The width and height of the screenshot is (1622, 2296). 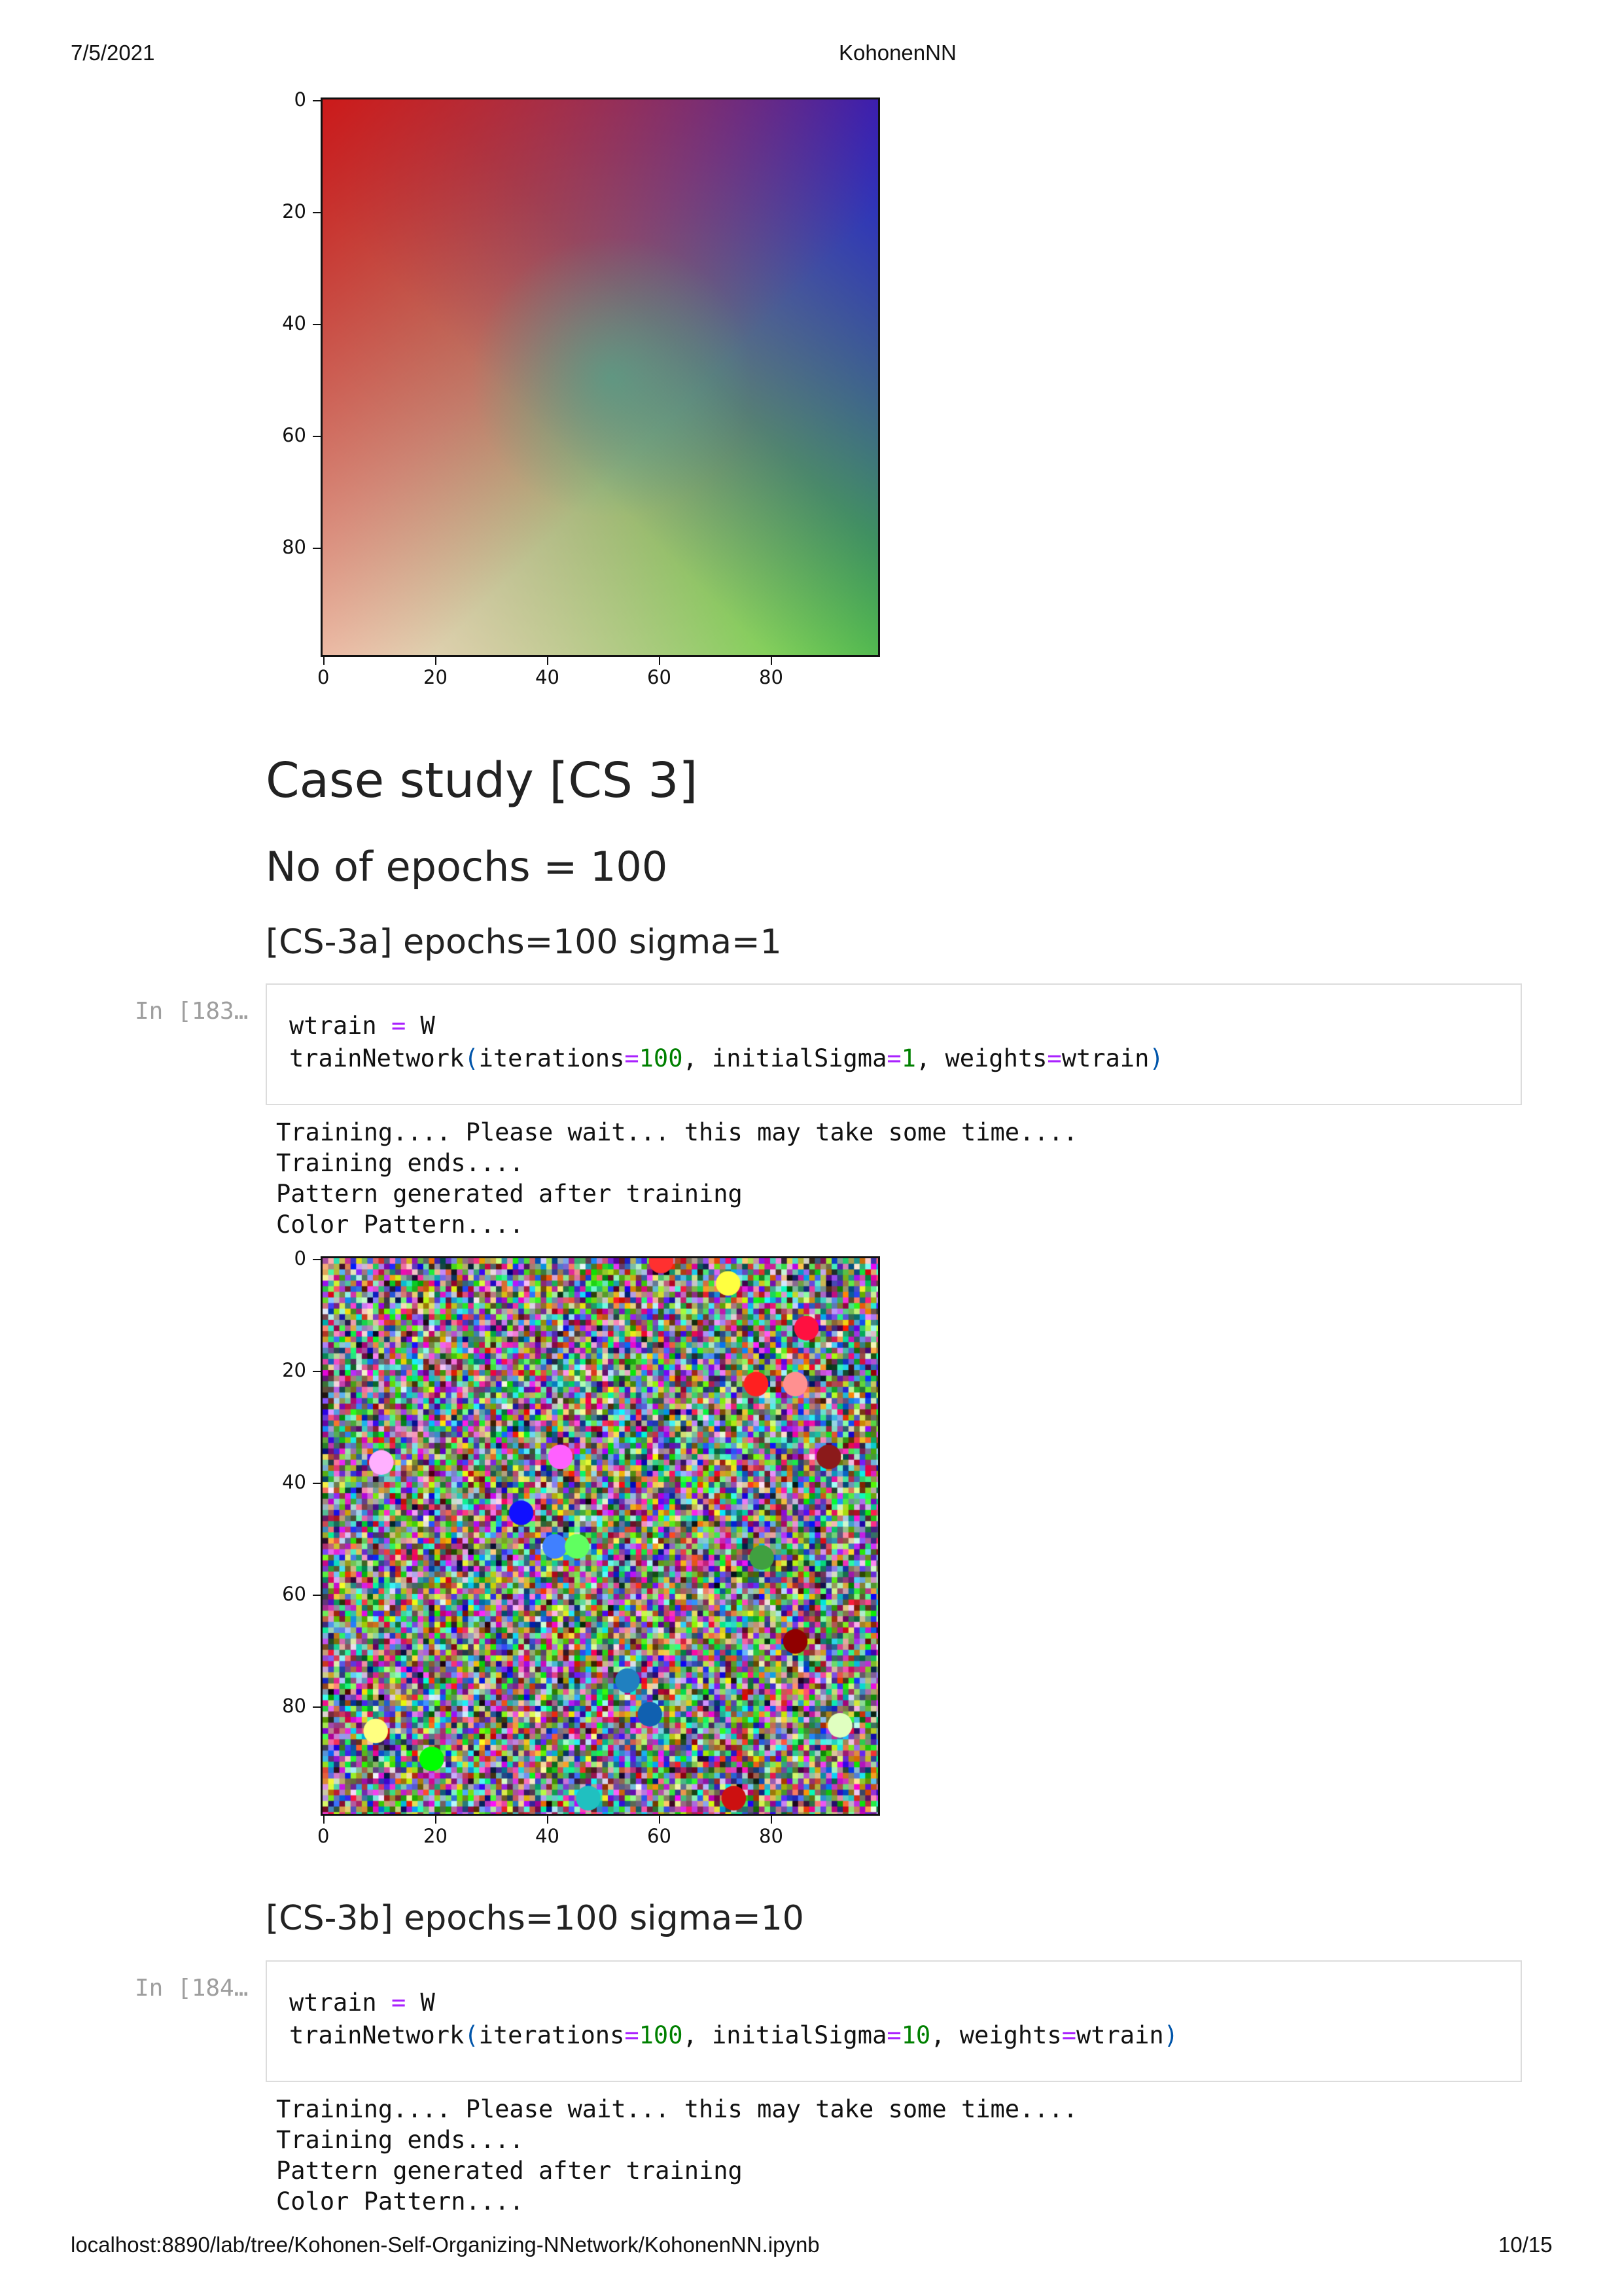 I want to click on print-date: 7/5/2021, so click(x=113, y=53).